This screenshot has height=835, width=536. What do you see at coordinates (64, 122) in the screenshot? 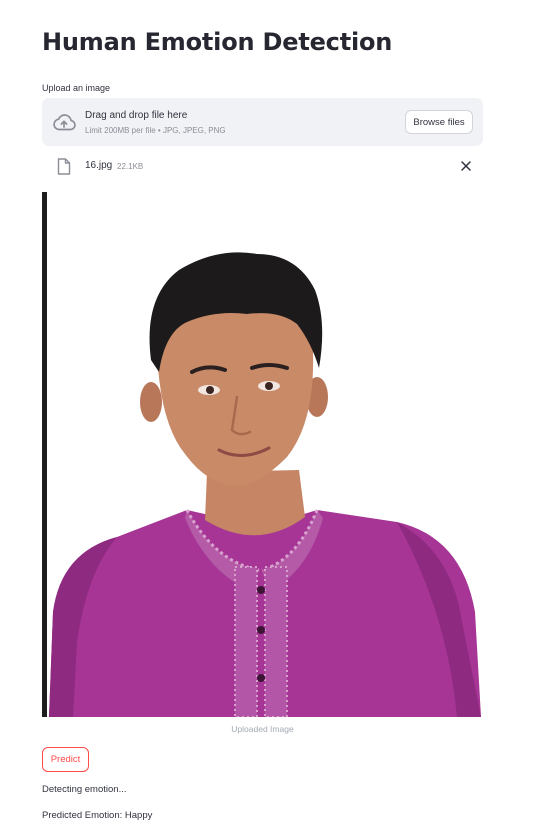
I see `cloud-upload-icon` at bounding box center [64, 122].